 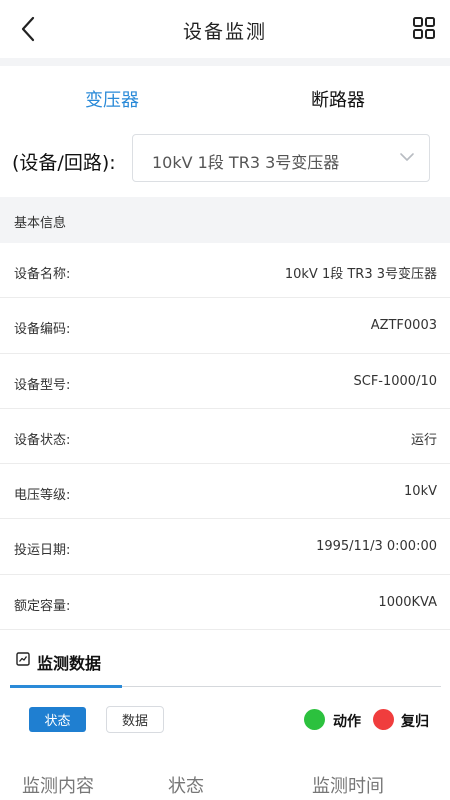 What do you see at coordinates (407, 602) in the screenshot?
I see `info-value: 1000KVA` at bounding box center [407, 602].